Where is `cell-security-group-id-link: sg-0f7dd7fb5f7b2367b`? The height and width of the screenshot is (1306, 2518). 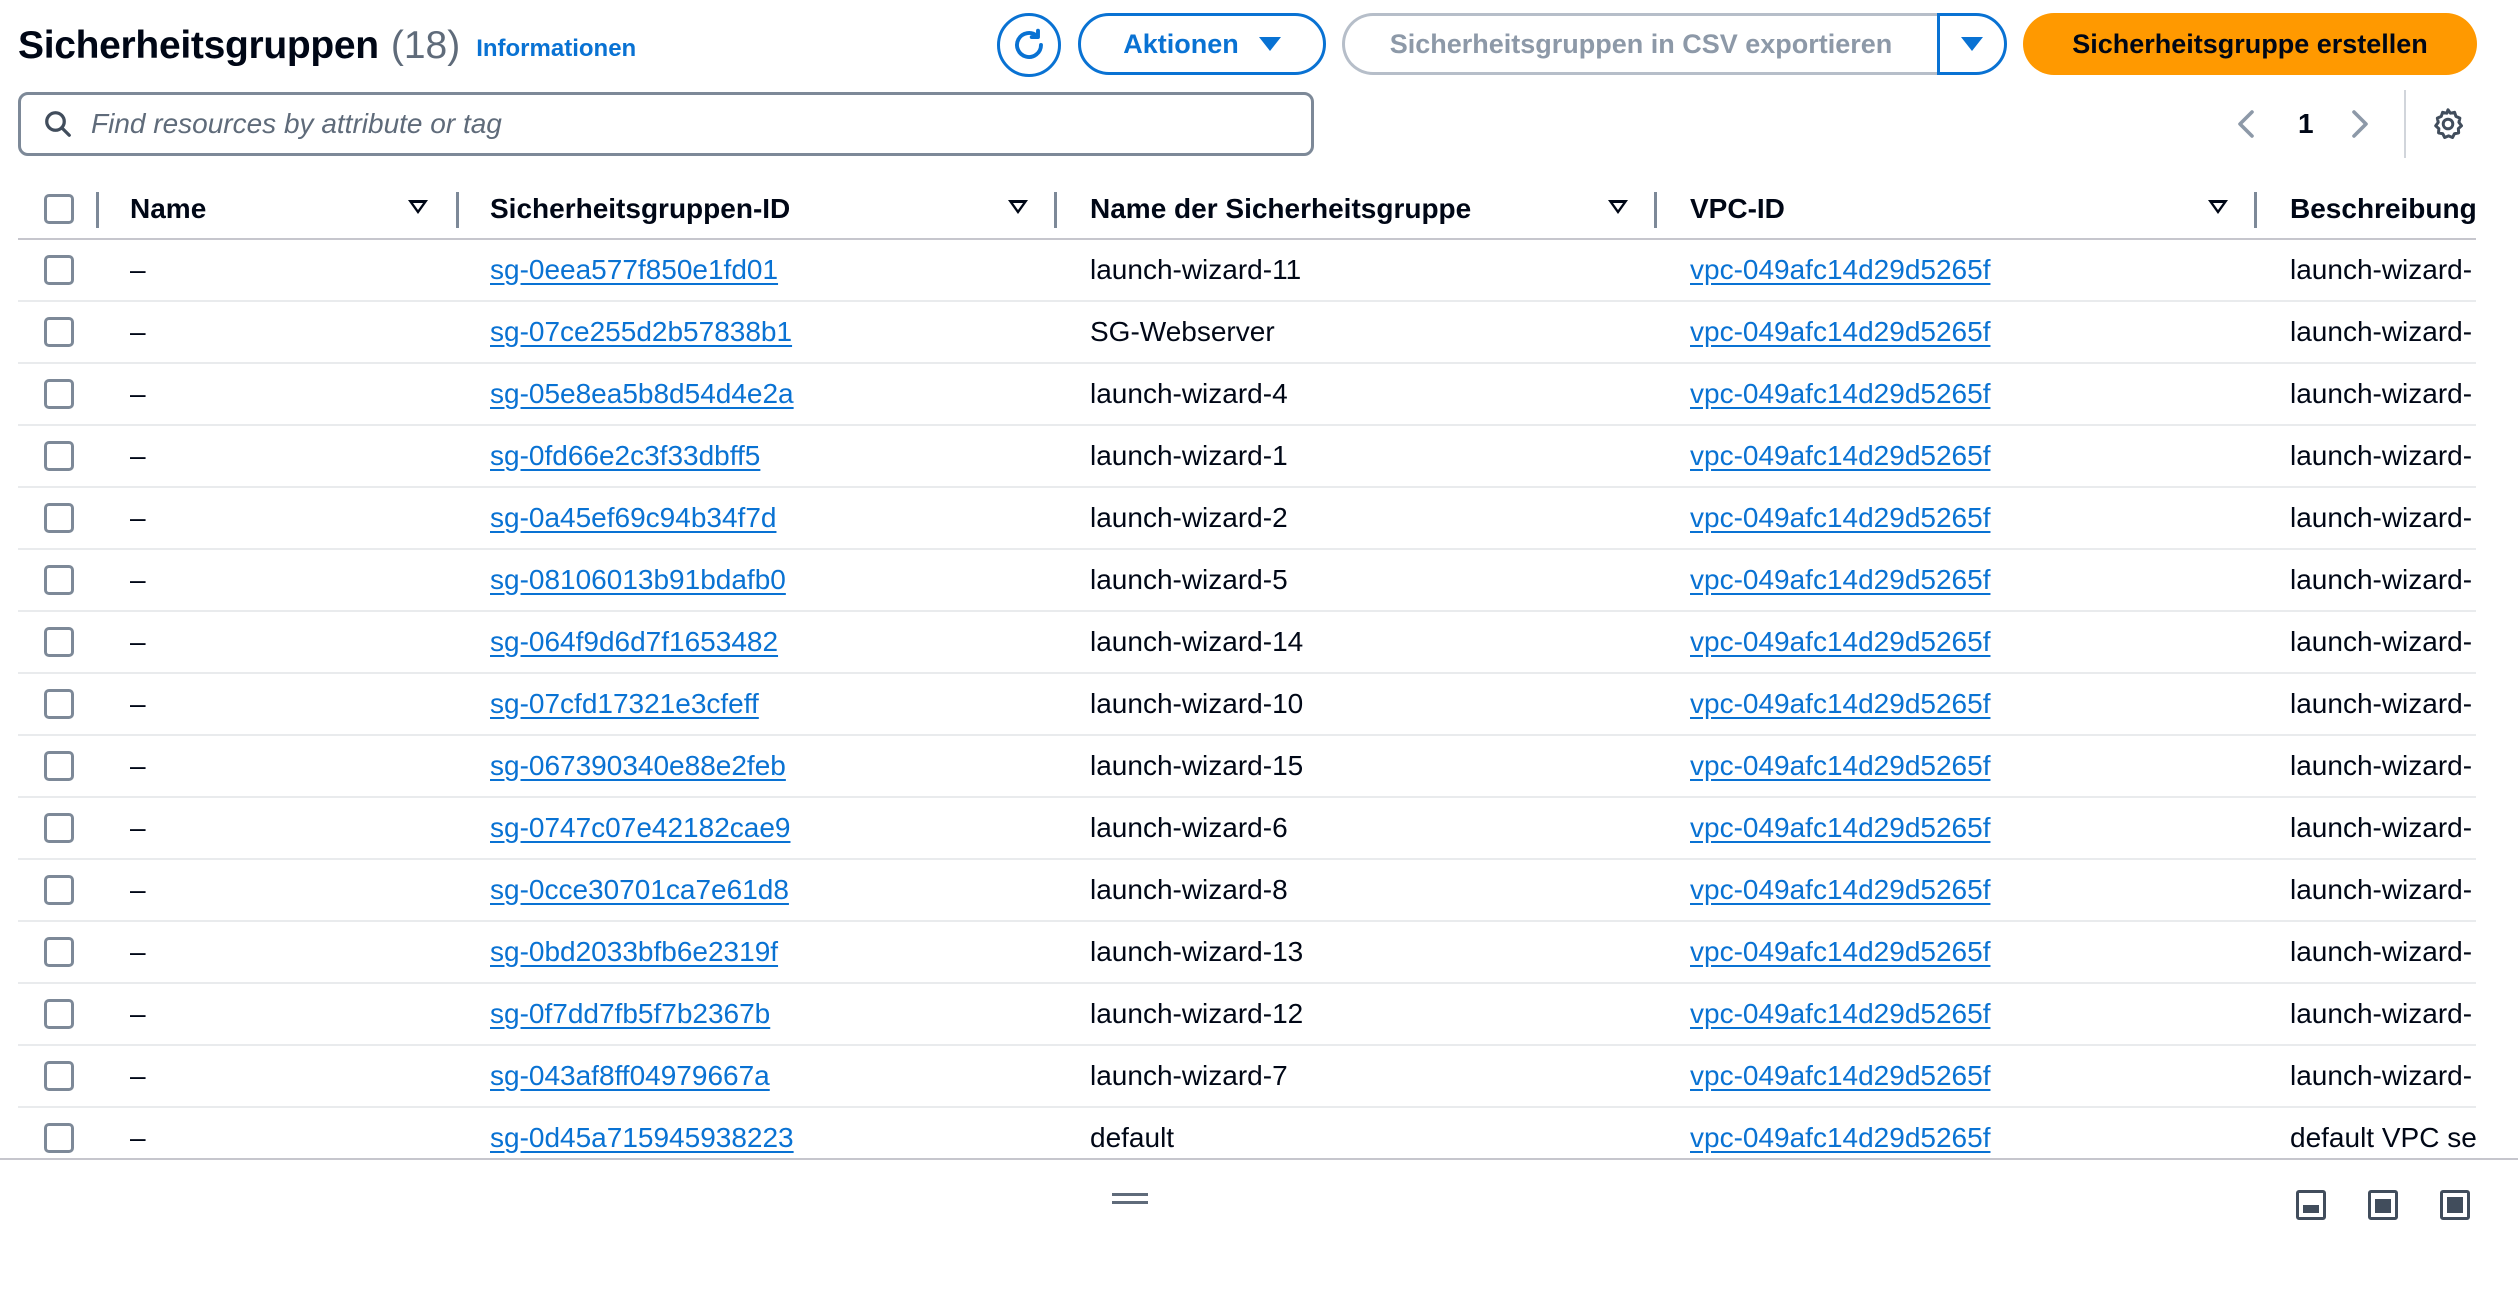
cell-security-group-id-link: sg-0f7dd7fb5f7b2367b is located at coordinates (770, 1014).